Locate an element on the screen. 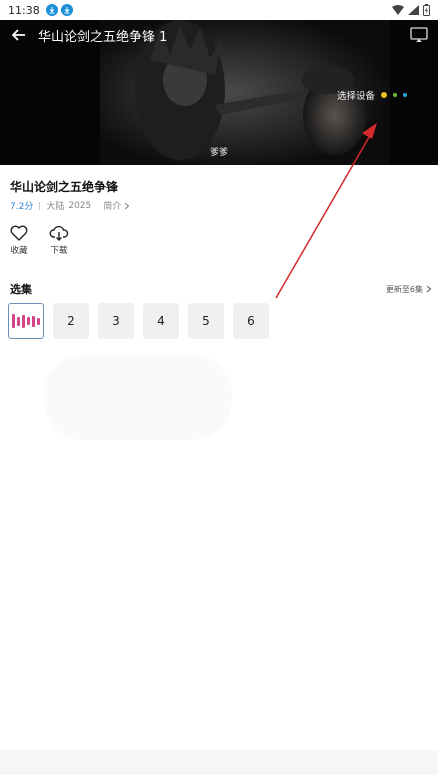 The height and width of the screenshot is (775, 438). show-meta: 7.2分 大陆 2025 简介 is located at coordinates (70, 205).